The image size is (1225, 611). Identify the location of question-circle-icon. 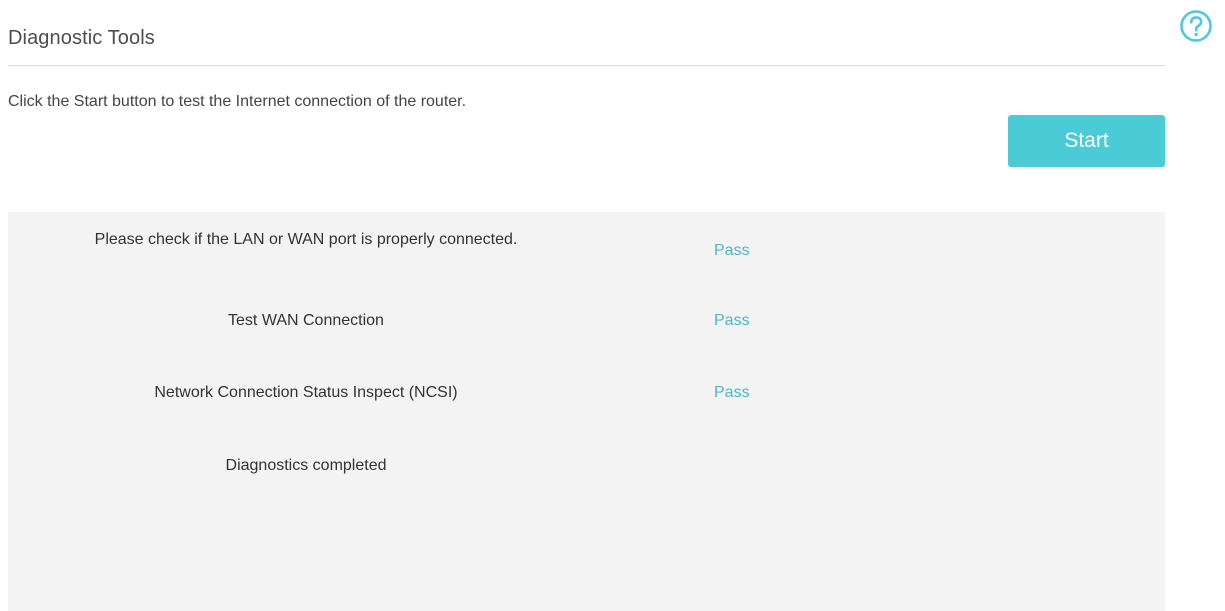
(1196, 26).